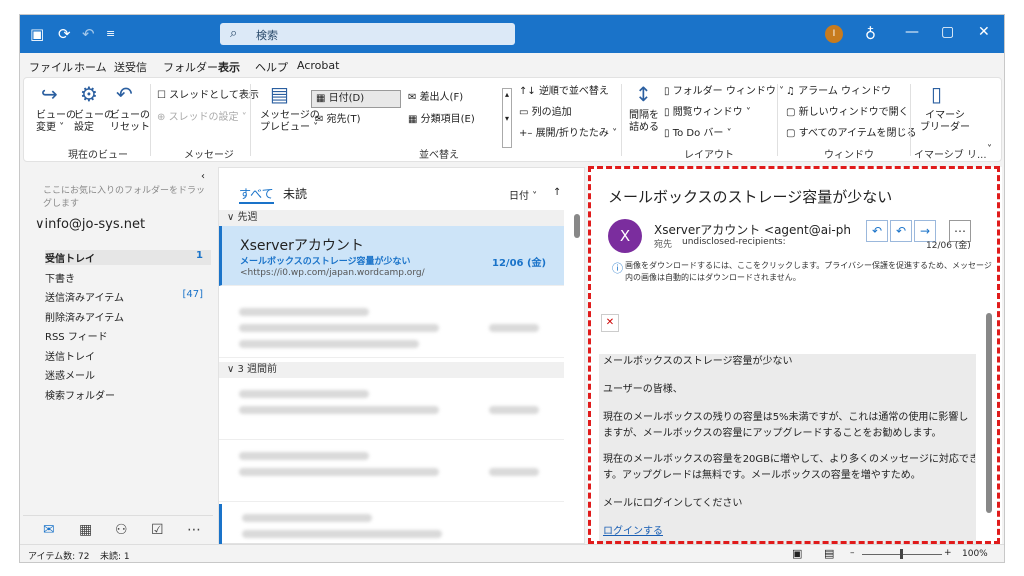  I want to click on reminders-button: ♫ アラーム ウィンドウ, so click(838, 92).